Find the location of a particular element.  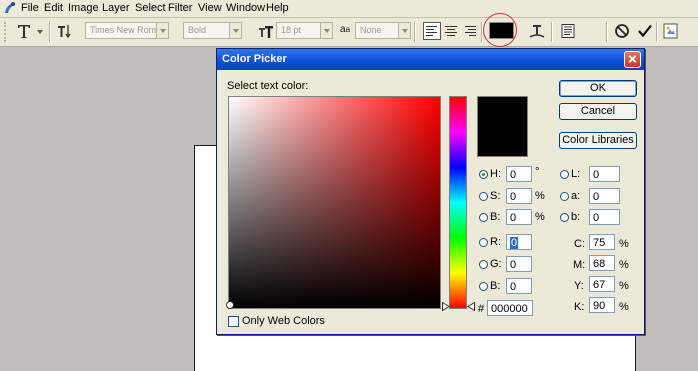

hue-field: 0 is located at coordinates (519, 174).